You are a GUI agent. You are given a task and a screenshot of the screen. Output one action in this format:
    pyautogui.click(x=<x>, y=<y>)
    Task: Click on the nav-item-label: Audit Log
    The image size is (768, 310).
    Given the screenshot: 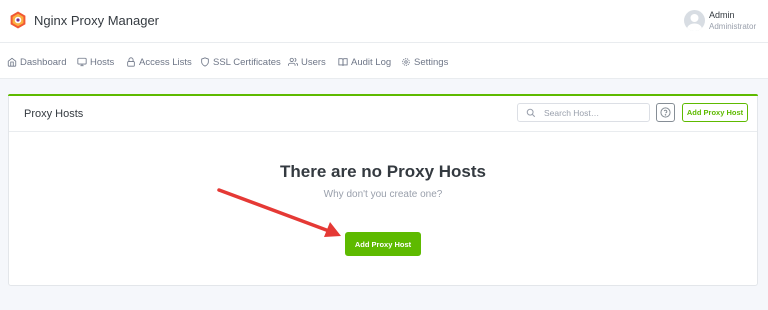 What is the action you would take?
    pyautogui.click(x=371, y=62)
    